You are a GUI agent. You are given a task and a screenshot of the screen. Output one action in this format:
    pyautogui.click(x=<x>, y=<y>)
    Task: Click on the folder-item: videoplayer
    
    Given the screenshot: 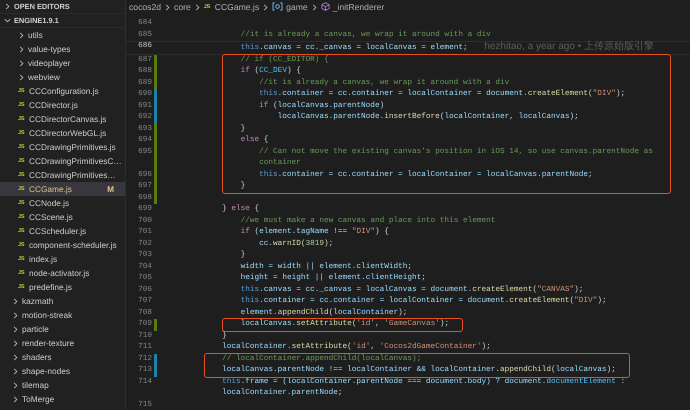 What is the action you would take?
    pyautogui.click(x=62, y=63)
    